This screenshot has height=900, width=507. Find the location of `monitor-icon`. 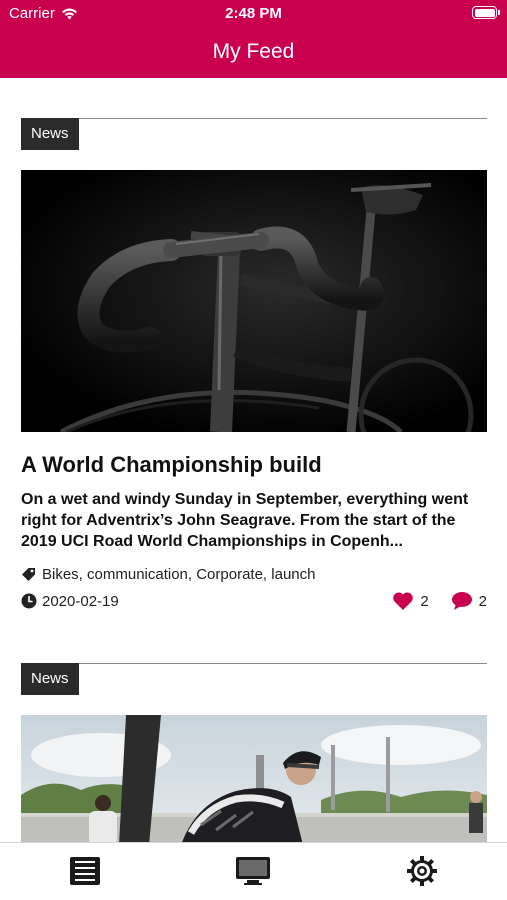

monitor-icon is located at coordinates (253, 871).